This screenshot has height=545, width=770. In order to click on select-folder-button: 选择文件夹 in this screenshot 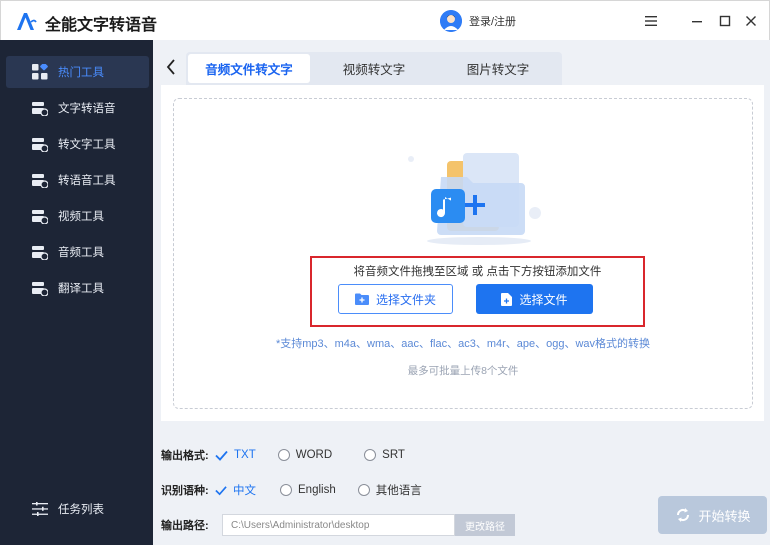, I will do `click(395, 299)`.